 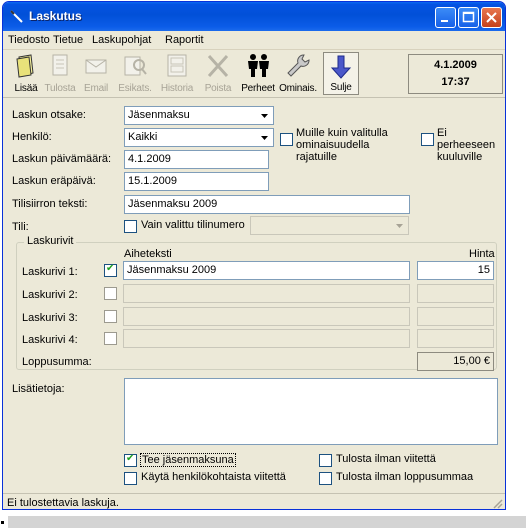 What do you see at coordinates (96, 66) in the screenshot?
I see `email-icon` at bounding box center [96, 66].